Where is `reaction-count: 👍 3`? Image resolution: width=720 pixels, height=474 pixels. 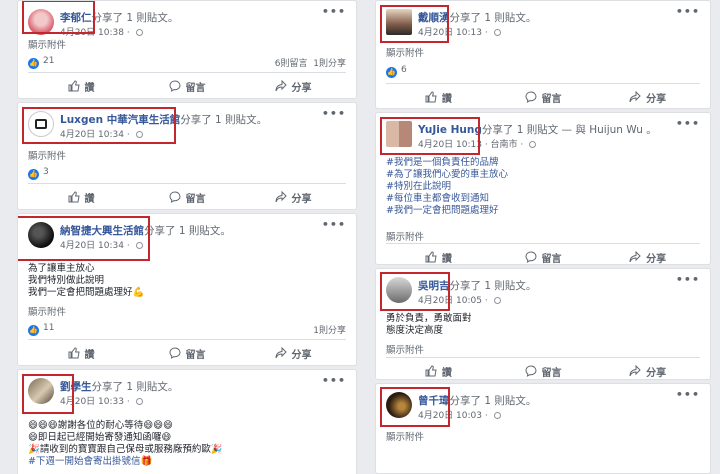
reaction-count: 👍 3 is located at coordinates (38, 173).